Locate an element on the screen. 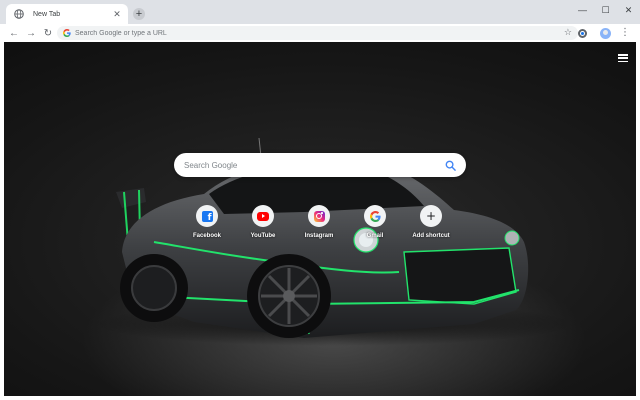 The image size is (640, 400). browser-menu-icon: ⋮ is located at coordinates (625, 33).